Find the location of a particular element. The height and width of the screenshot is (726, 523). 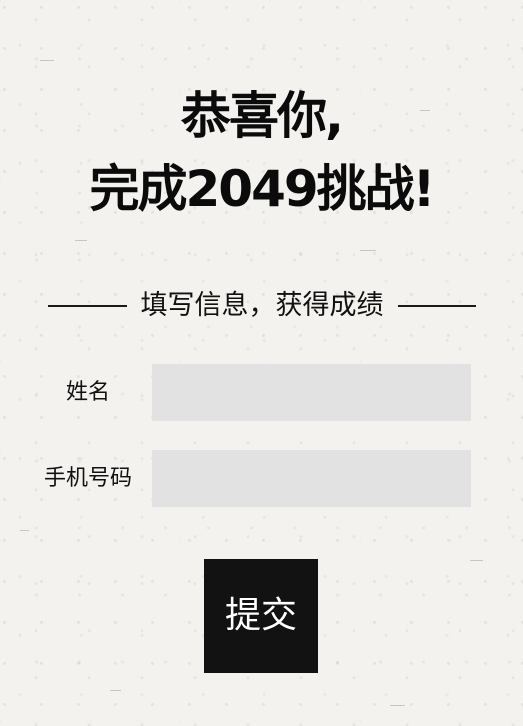

name-input is located at coordinates (311, 392).